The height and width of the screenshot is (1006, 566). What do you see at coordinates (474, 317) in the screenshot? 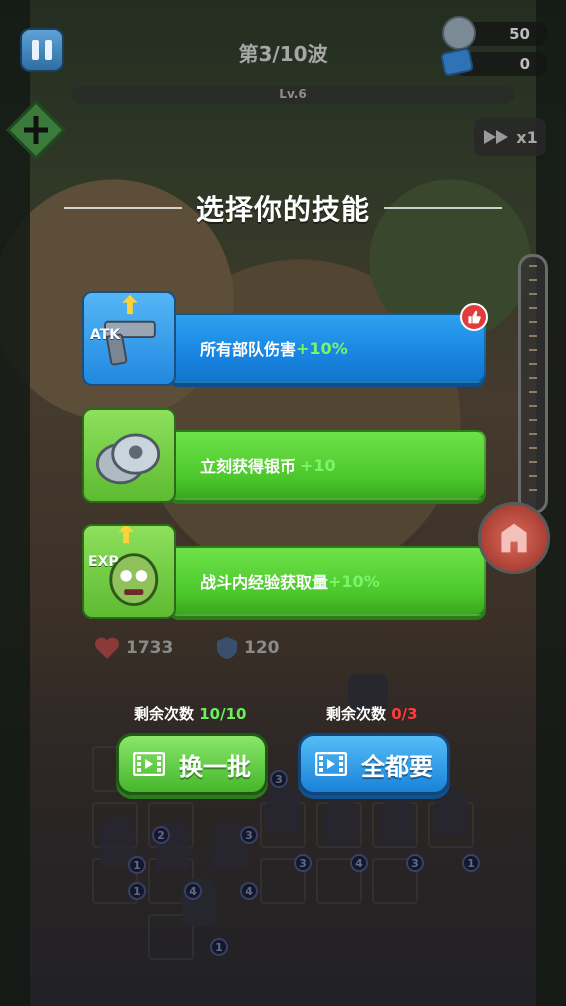
I see `recommended-thumbs-up-icon` at bounding box center [474, 317].